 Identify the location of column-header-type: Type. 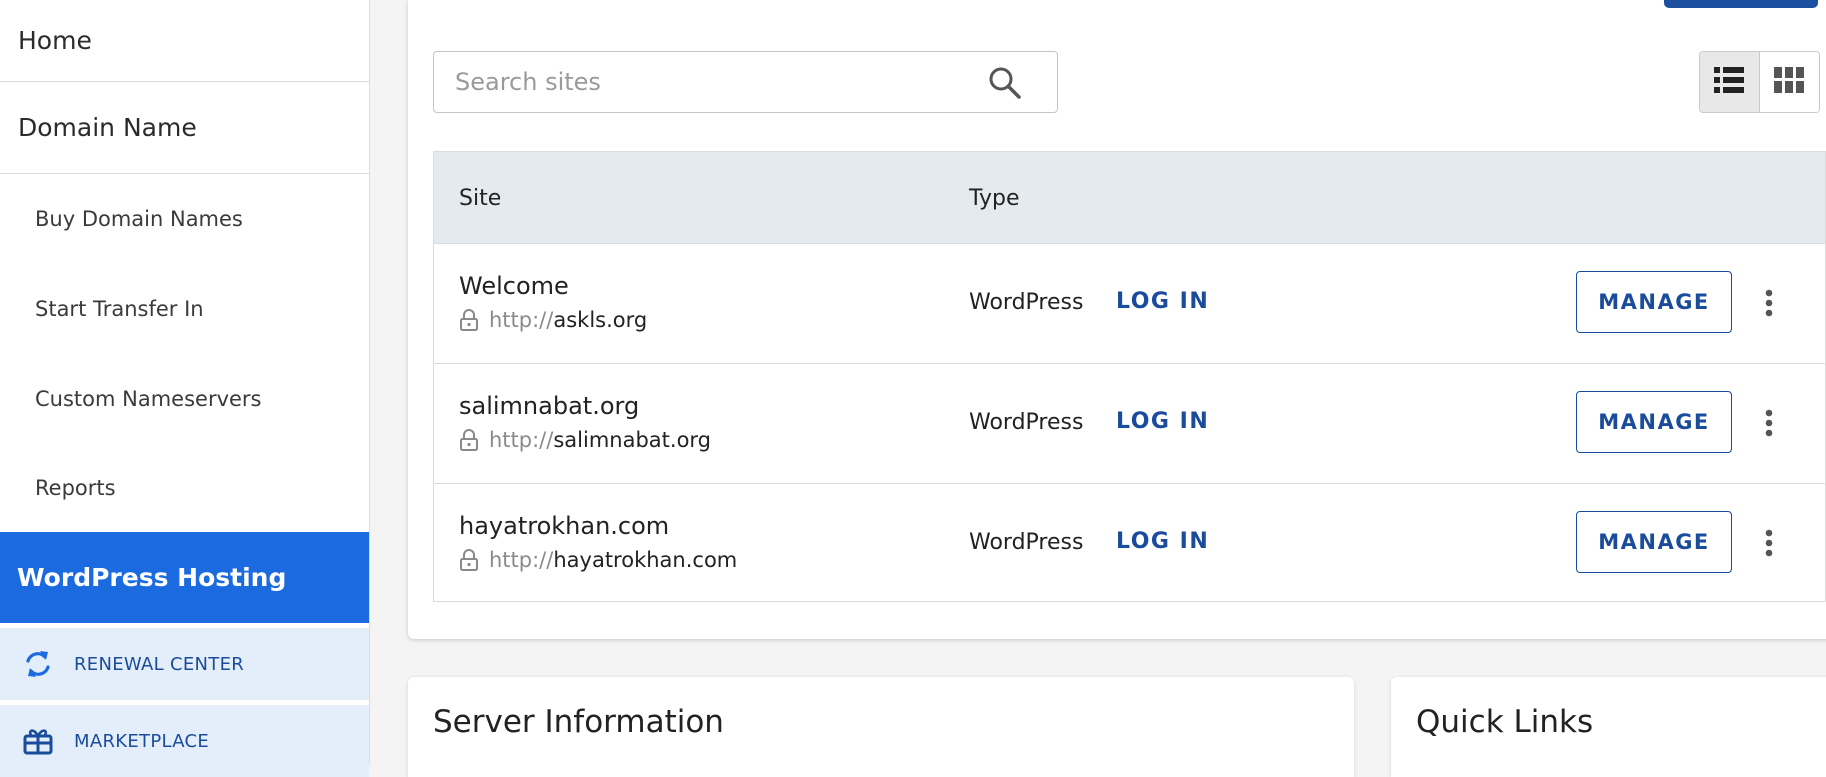
(994, 198).